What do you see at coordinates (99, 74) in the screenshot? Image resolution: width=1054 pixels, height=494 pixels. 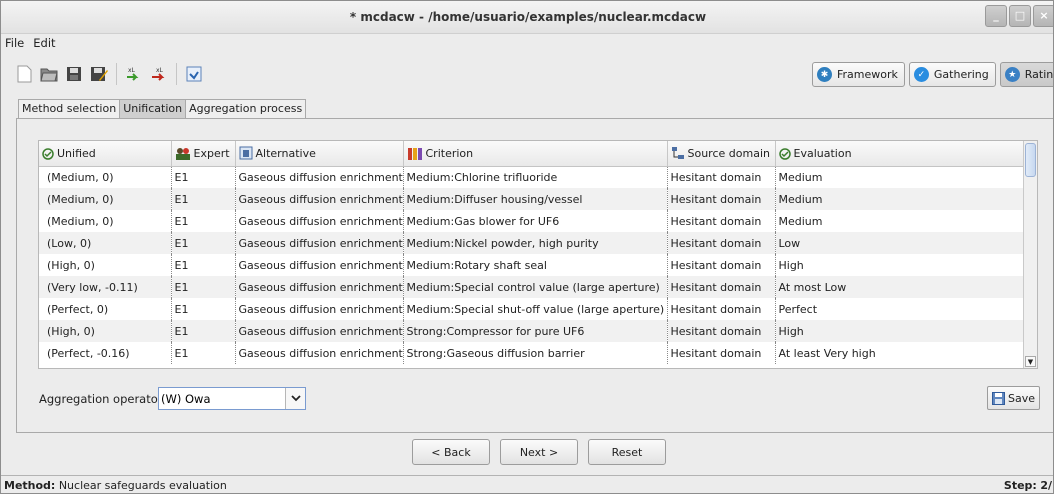 I see `save-as-button` at bounding box center [99, 74].